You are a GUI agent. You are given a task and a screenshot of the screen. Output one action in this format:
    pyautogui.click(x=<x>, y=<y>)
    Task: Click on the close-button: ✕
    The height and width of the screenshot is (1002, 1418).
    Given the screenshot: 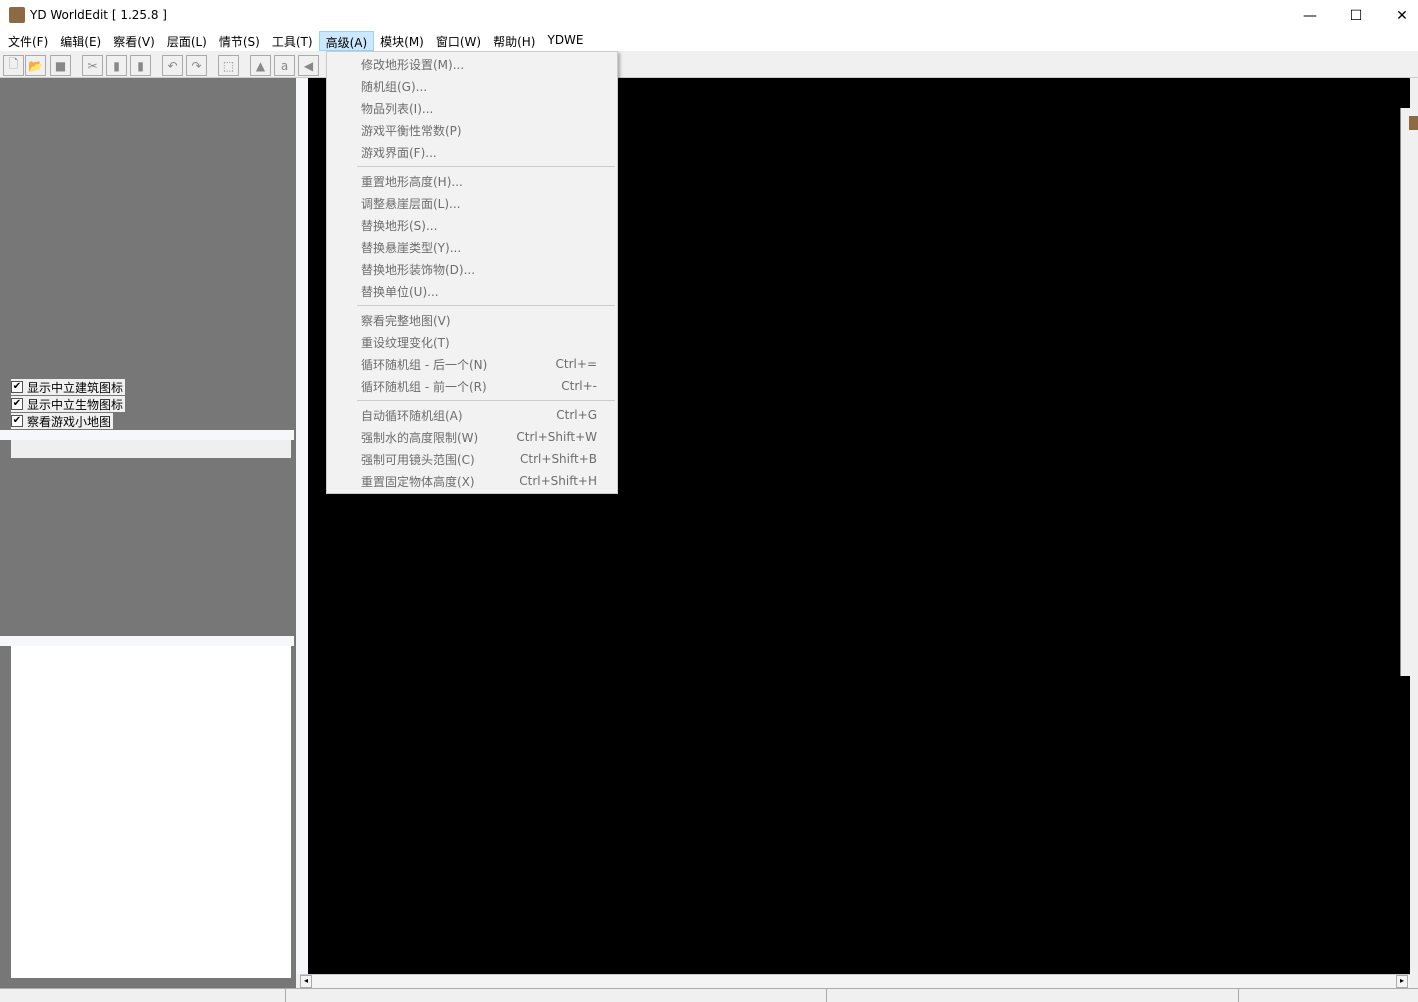 What is the action you would take?
    pyautogui.click(x=1398, y=15)
    